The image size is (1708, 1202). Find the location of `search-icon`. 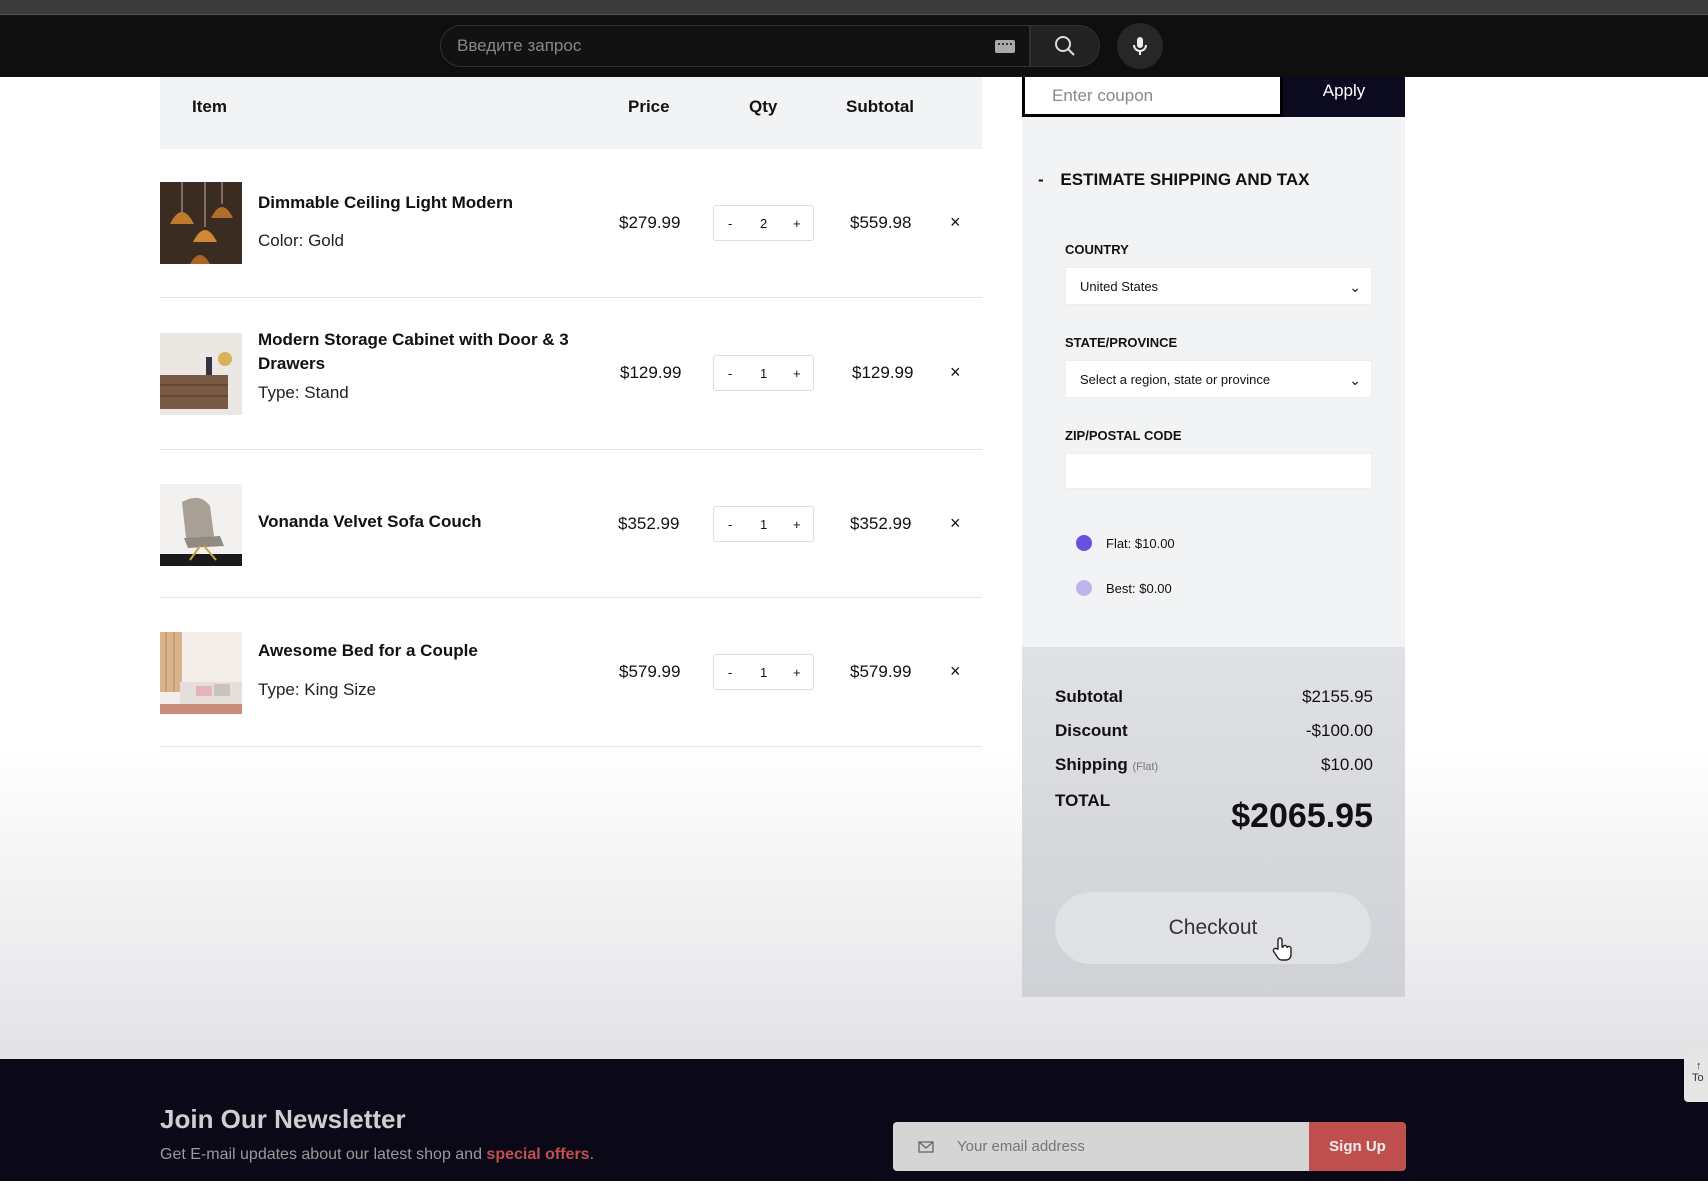

search-icon is located at coordinates (1065, 46).